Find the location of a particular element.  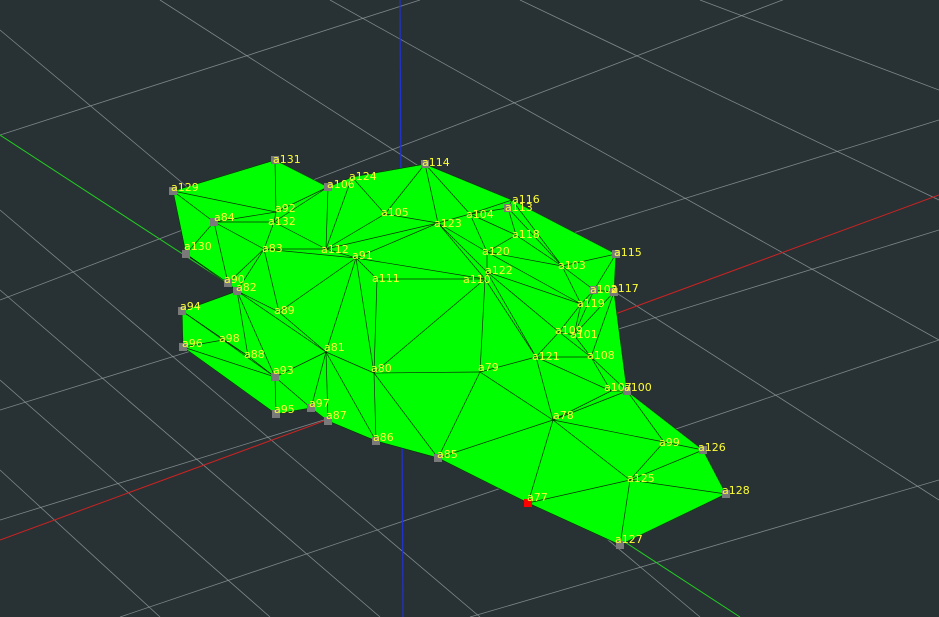

vertex-label-a80: a80 is located at coordinates (381, 368).